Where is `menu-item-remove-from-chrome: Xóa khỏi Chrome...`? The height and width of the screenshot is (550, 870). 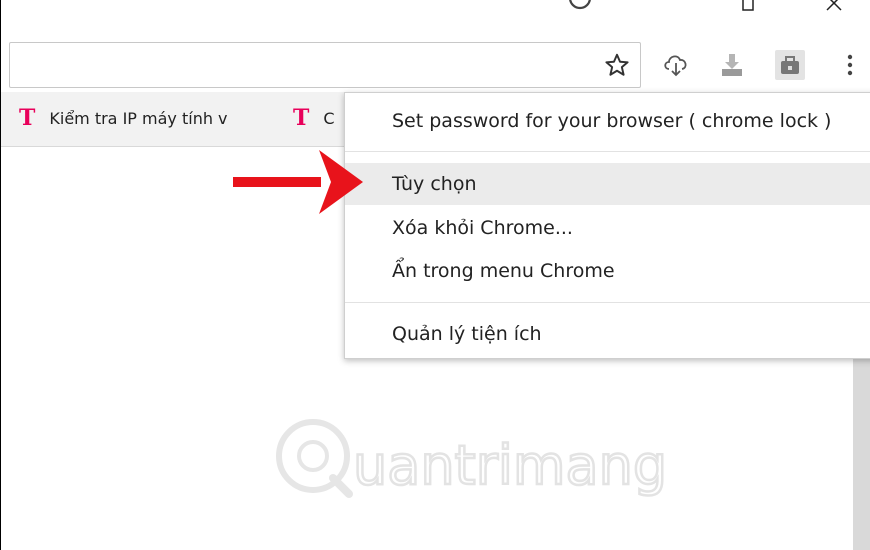
menu-item-remove-from-chrome: Xóa khỏi Chrome... is located at coordinates (607, 228).